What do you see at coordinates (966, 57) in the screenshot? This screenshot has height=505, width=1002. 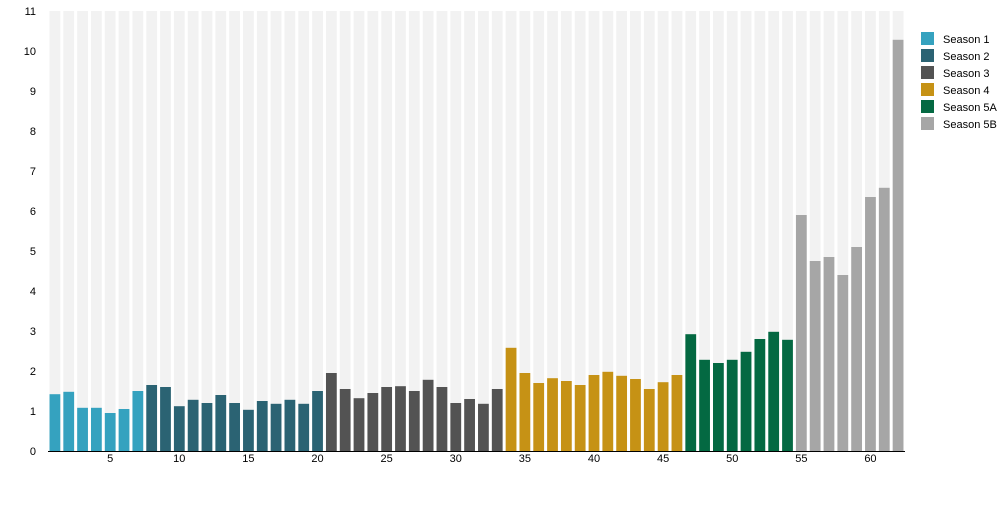 I see `legend-label: Season 2` at bounding box center [966, 57].